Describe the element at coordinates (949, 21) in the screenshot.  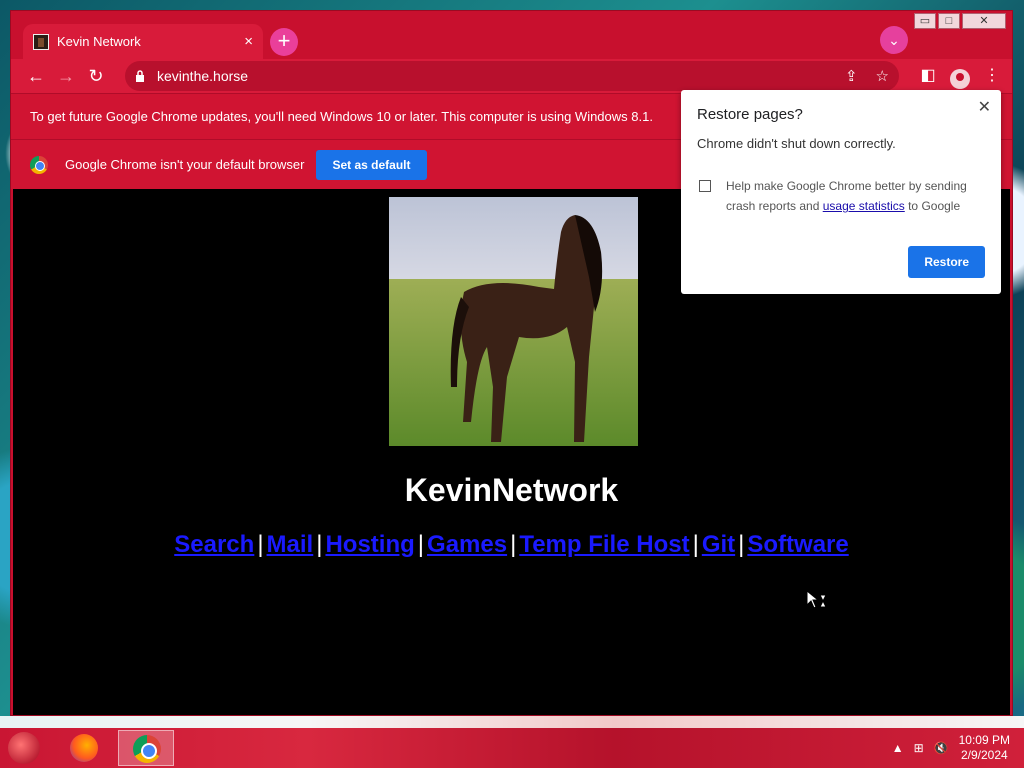
I see `maximize-button: □` at that location.